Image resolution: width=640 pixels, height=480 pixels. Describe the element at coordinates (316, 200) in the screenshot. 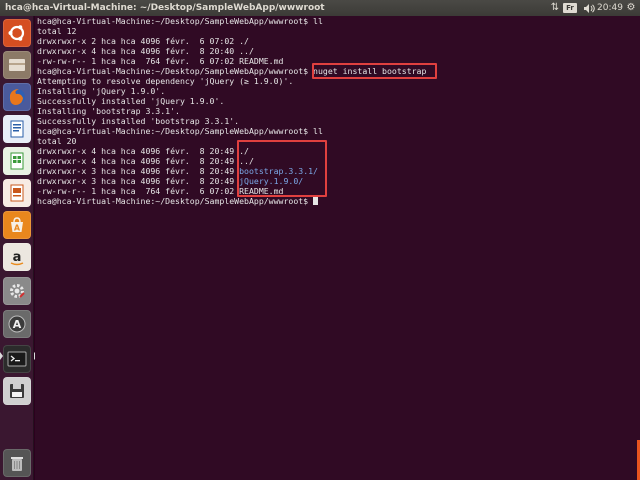

I see `terminal-cursor` at that location.